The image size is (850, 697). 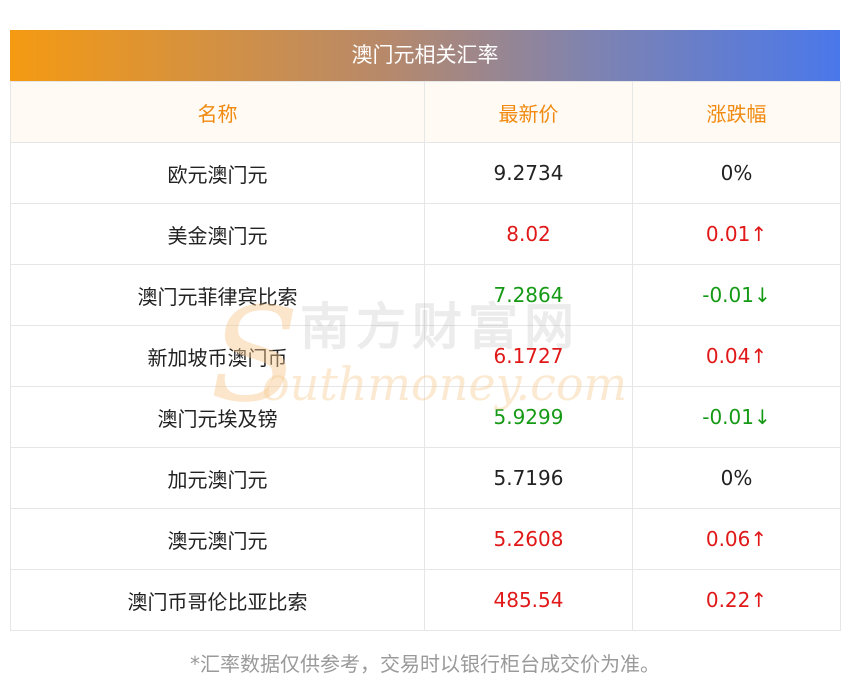 I want to click on row-name: 加元澳门元, so click(x=217, y=478).